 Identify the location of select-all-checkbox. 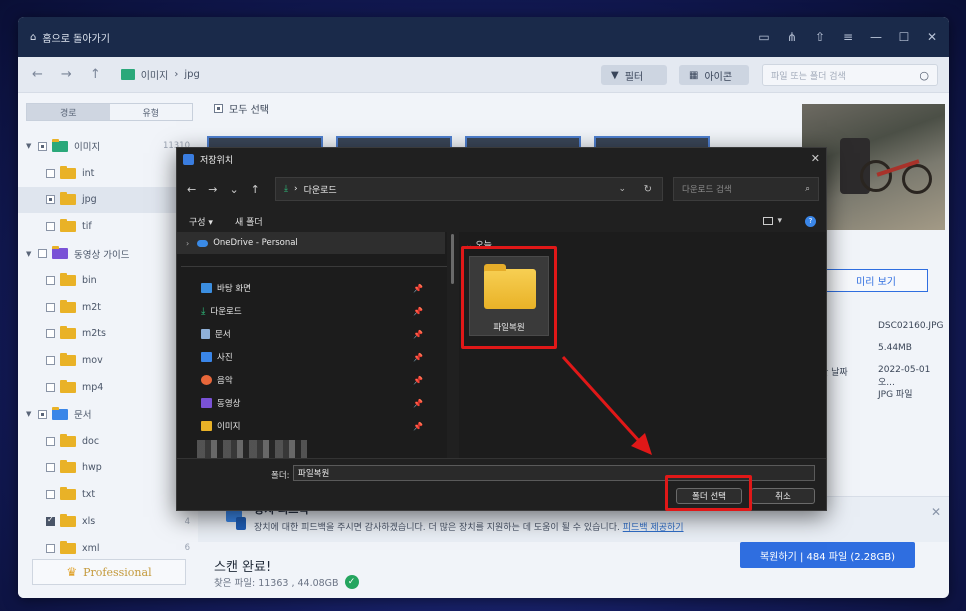
(218, 108).